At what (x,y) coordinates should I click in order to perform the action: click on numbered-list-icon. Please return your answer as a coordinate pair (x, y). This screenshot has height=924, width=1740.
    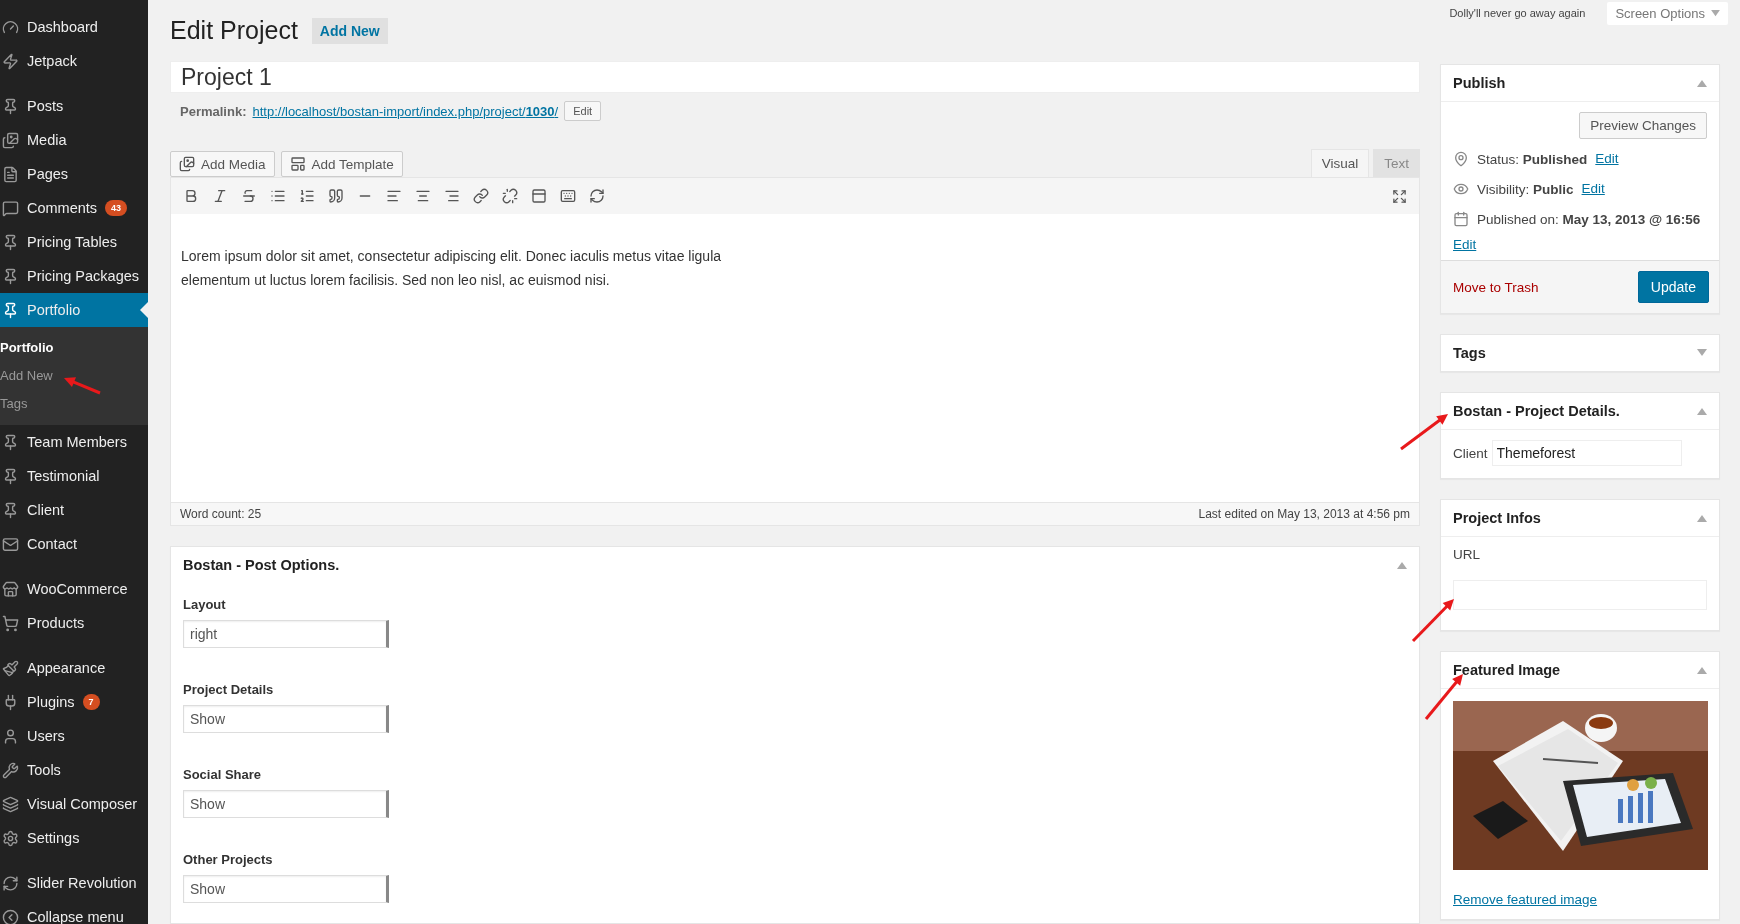
    Looking at the image, I should click on (307, 196).